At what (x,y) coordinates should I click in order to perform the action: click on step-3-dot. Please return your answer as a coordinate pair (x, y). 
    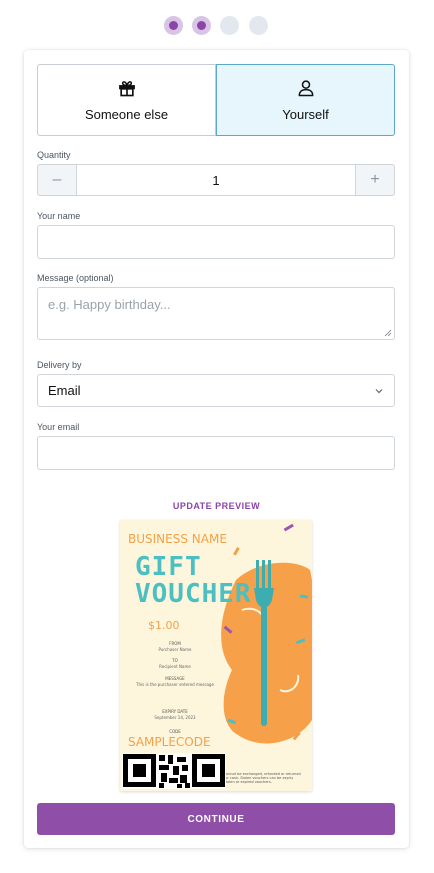
    Looking at the image, I should click on (229, 25).